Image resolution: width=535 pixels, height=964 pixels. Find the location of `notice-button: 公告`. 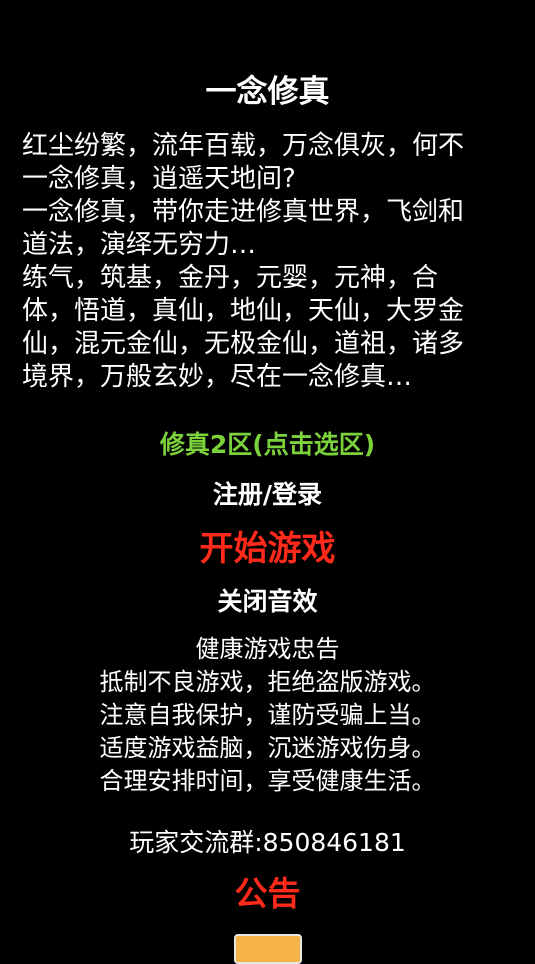

notice-button: 公告 is located at coordinates (267, 894).